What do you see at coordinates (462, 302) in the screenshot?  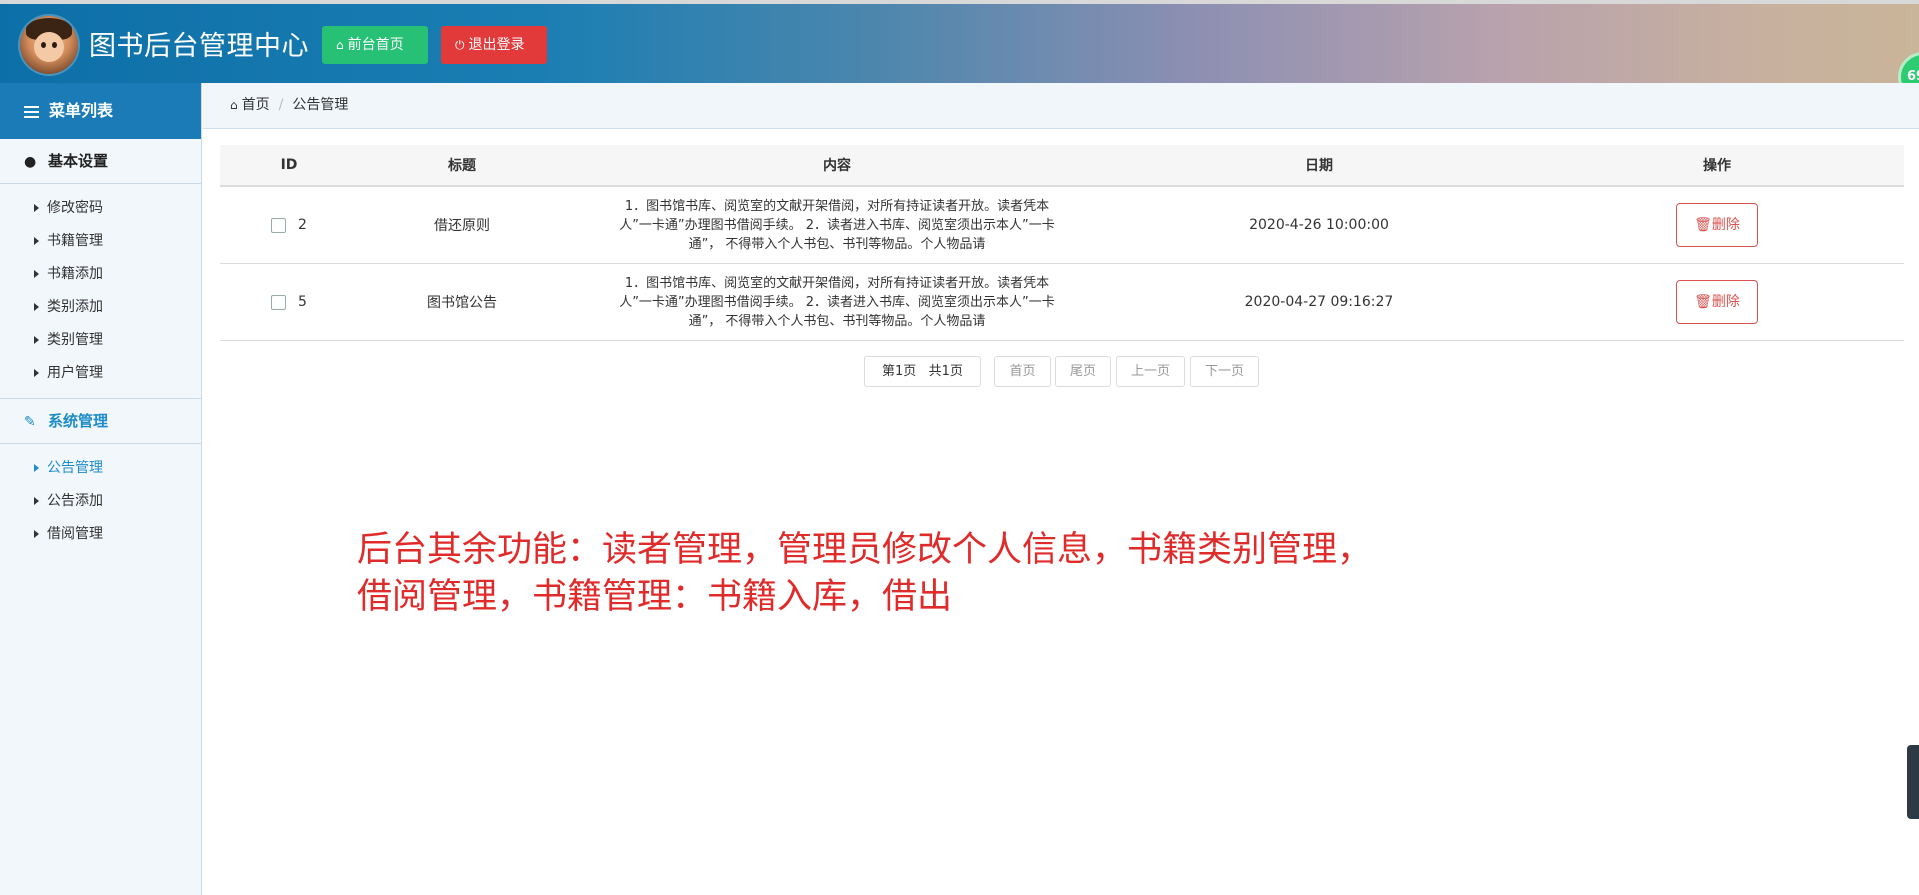 I see `cell-title: 图书馆公告` at bounding box center [462, 302].